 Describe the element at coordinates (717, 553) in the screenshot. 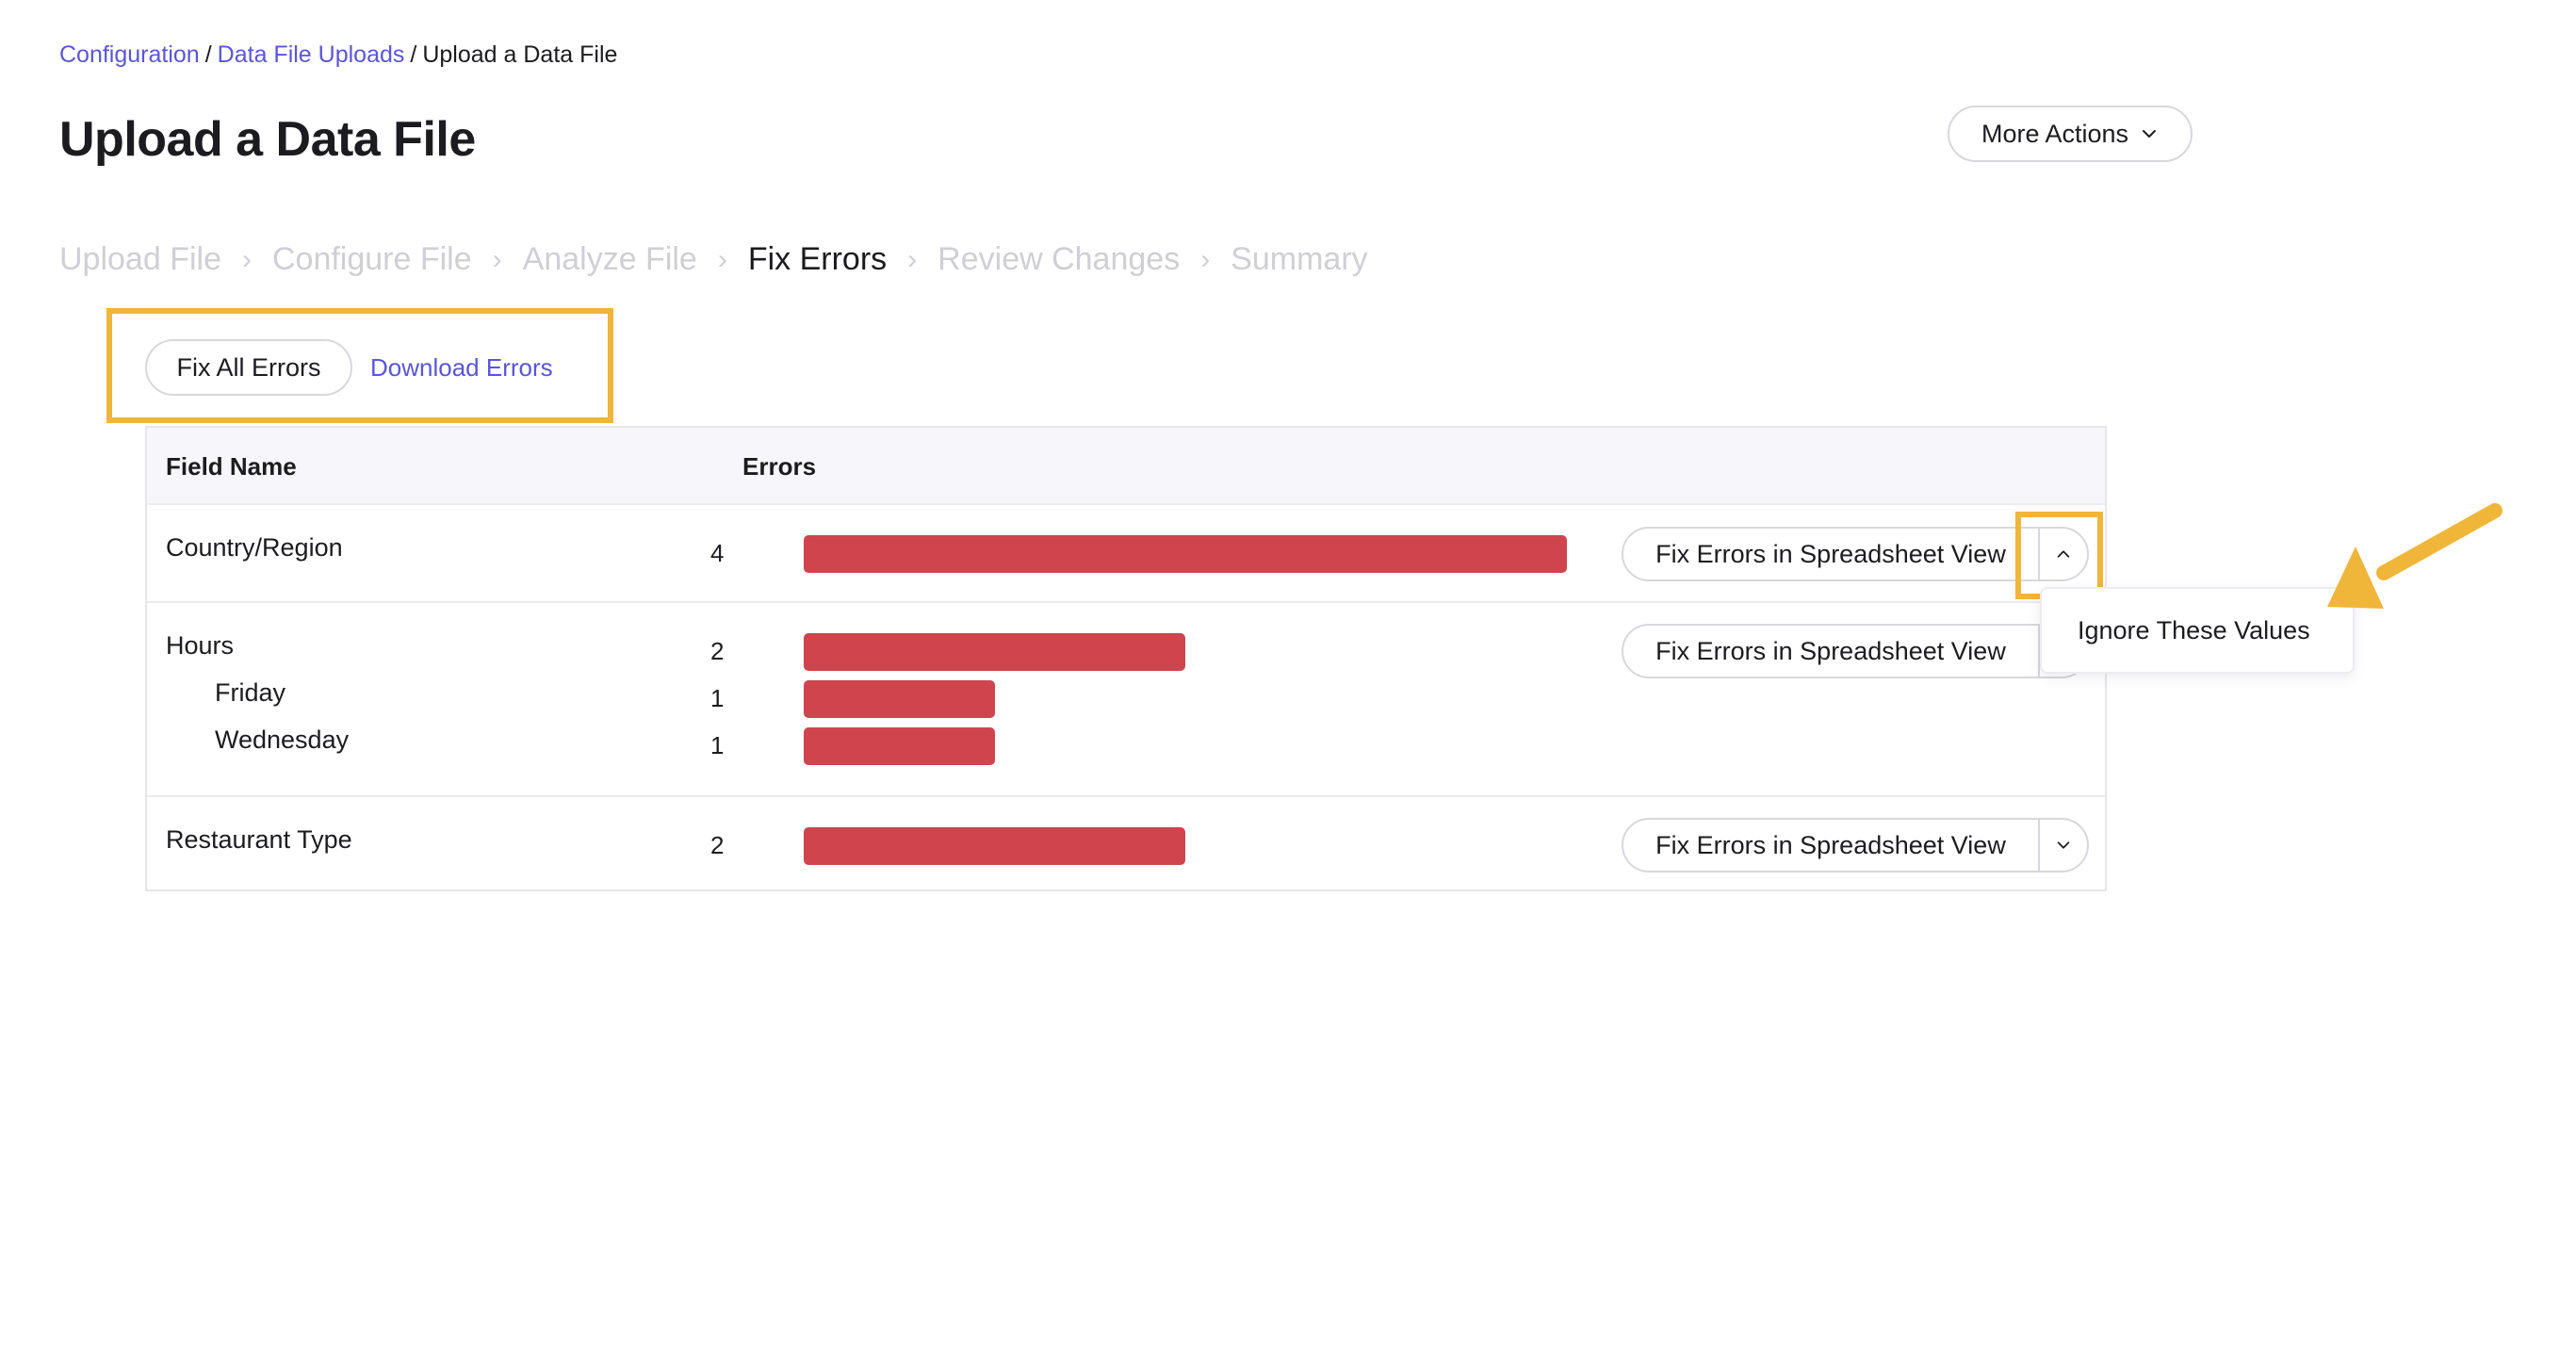

I see `error-count: 4` at that location.